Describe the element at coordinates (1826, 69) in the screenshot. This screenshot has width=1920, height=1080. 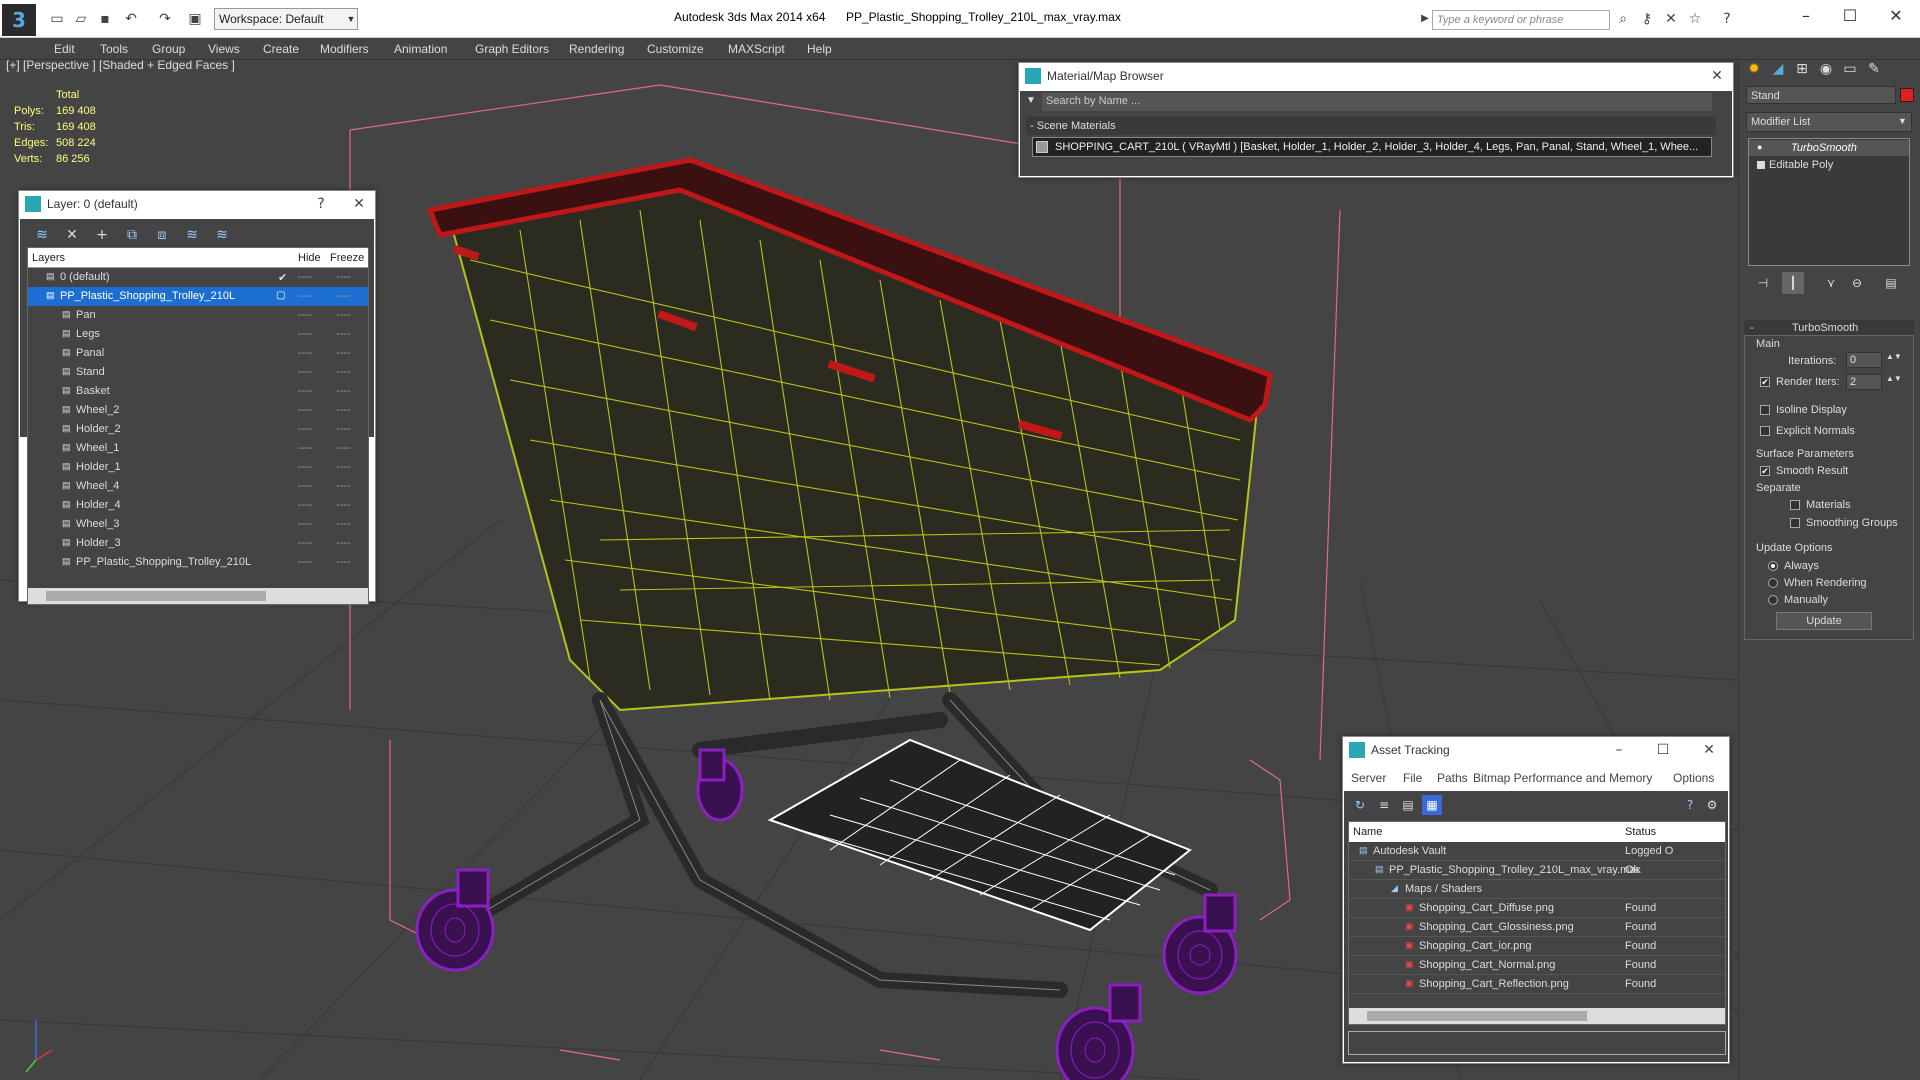
I see `motion-tab-icon: ◉` at that location.